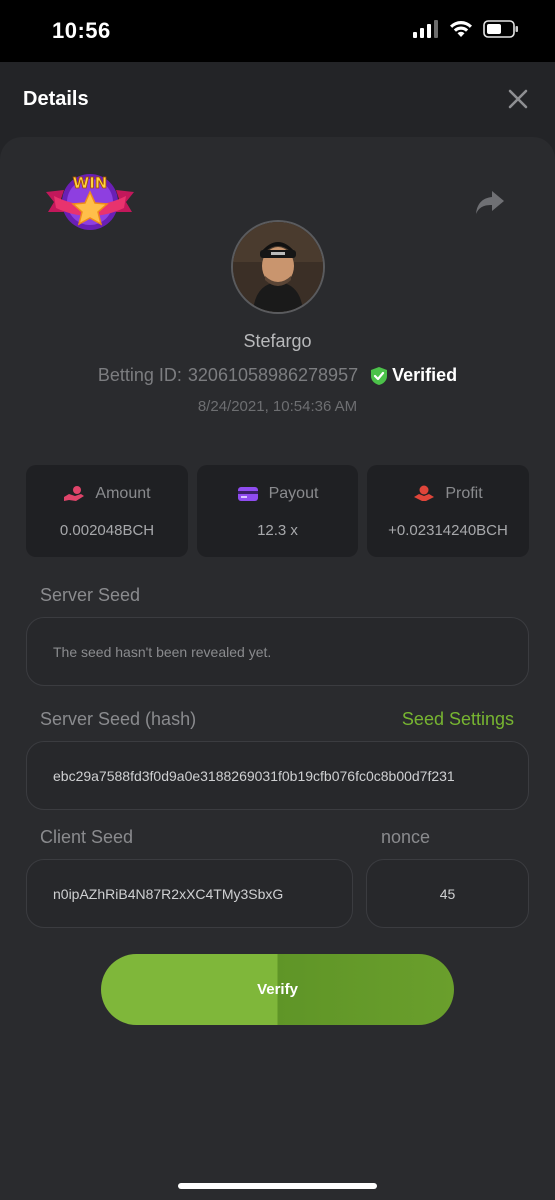 The height and width of the screenshot is (1200, 555). Describe the element at coordinates (123, 493) in the screenshot. I see `stat-amount-label: Amount` at that location.